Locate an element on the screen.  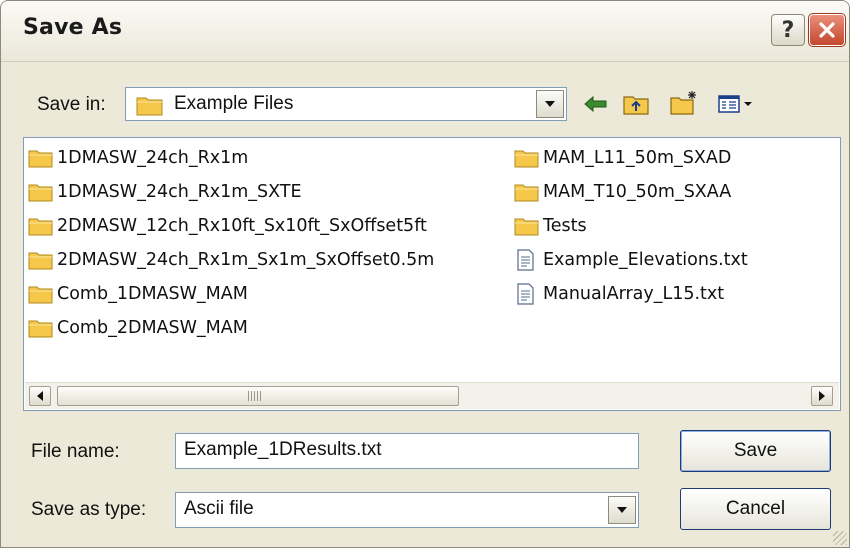
scrollbar-thumb is located at coordinates (258, 396).